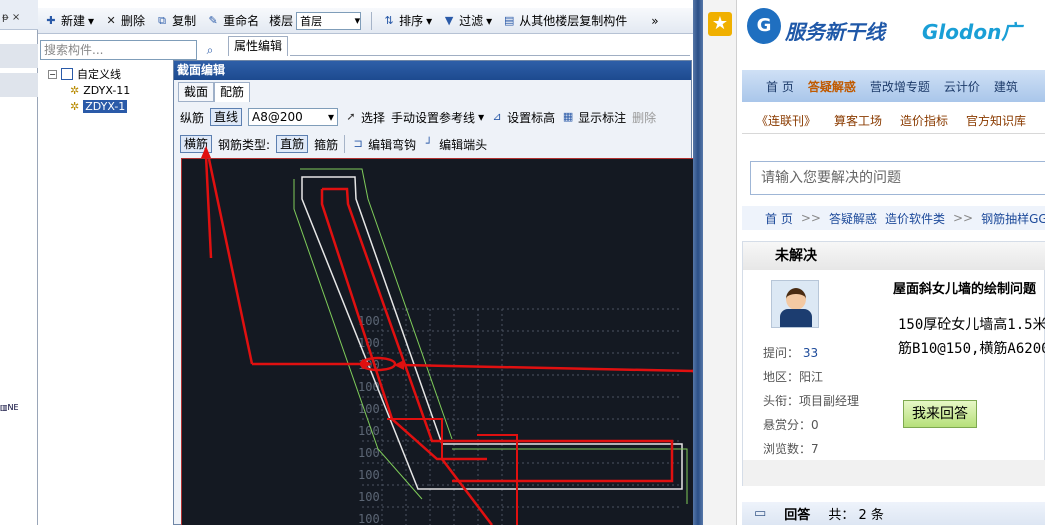 The height and width of the screenshot is (525, 1045). What do you see at coordinates (89, 90) in the screenshot?
I see `tree-item: ✲ ZDYX-11` at bounding box center [89, 90].